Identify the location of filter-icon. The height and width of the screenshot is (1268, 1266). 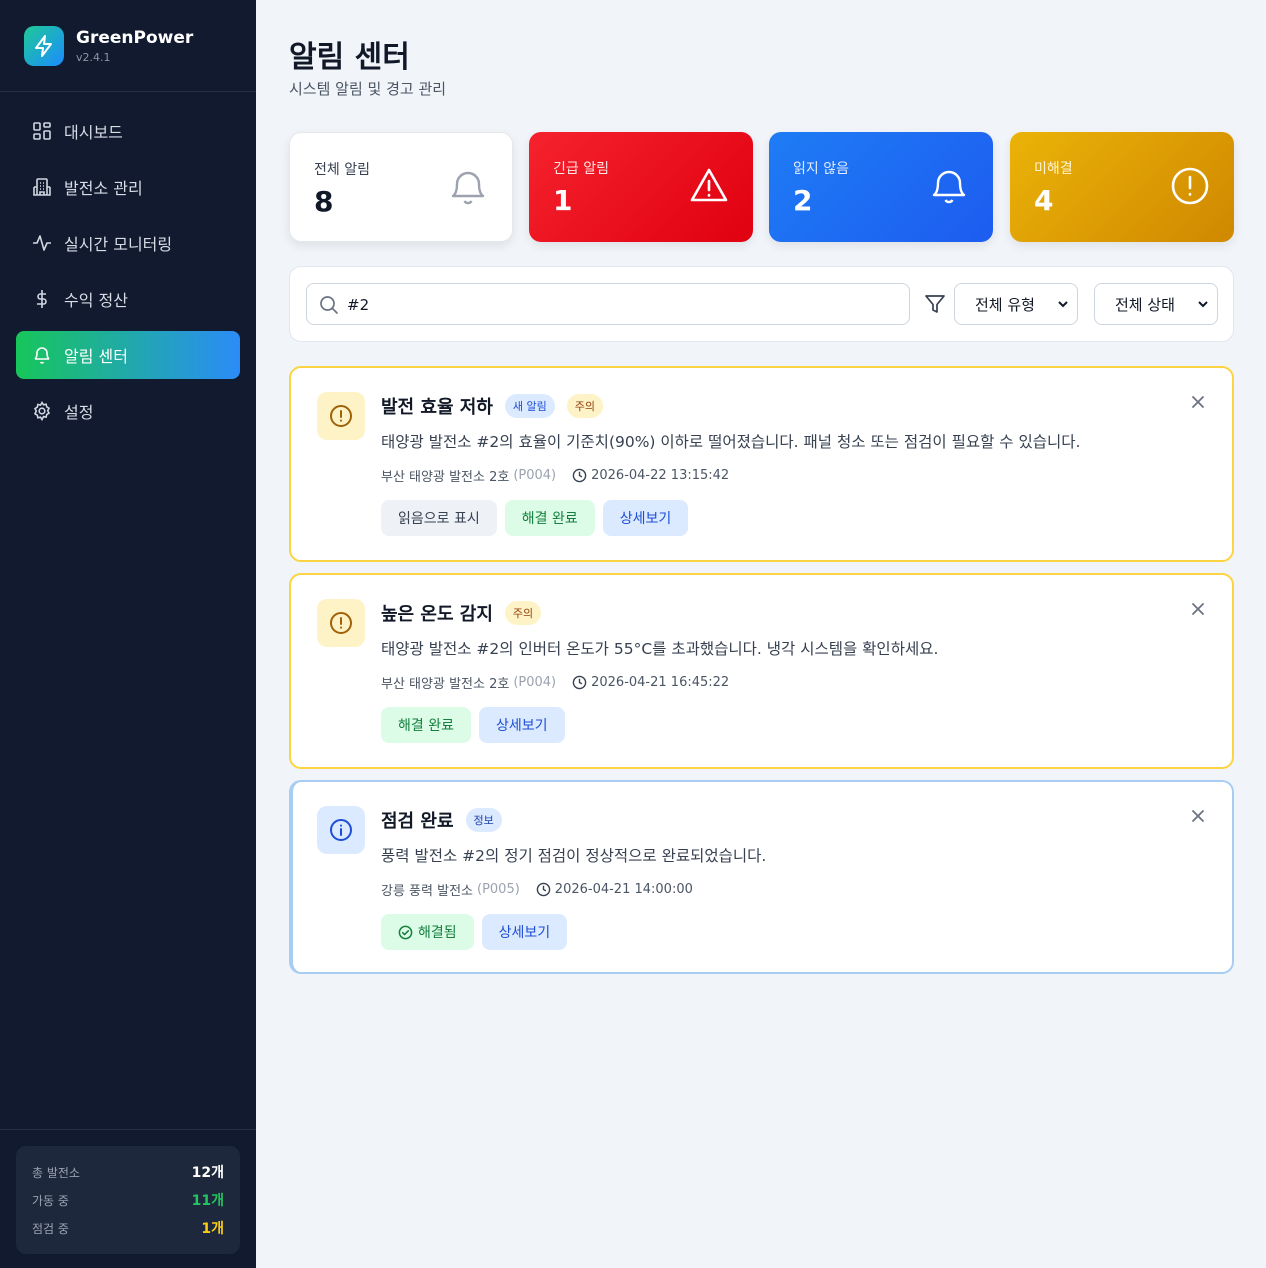
(935, 304).